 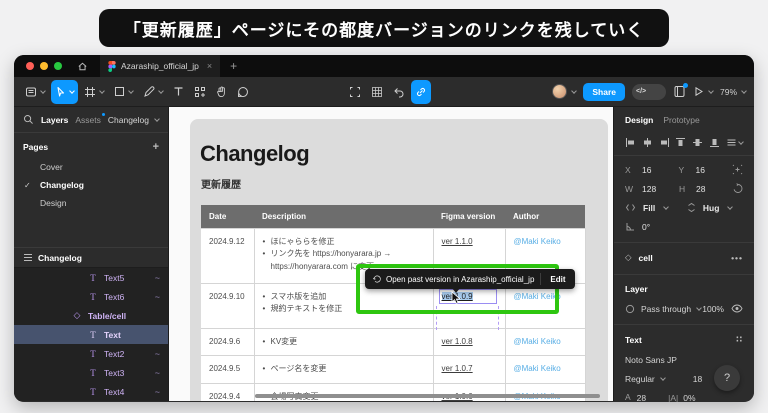 What do you see at coordinates (134, 120) in the screenshot?
I see `page-selector-dropdown: Changelog` at bounding box center [134, 120].